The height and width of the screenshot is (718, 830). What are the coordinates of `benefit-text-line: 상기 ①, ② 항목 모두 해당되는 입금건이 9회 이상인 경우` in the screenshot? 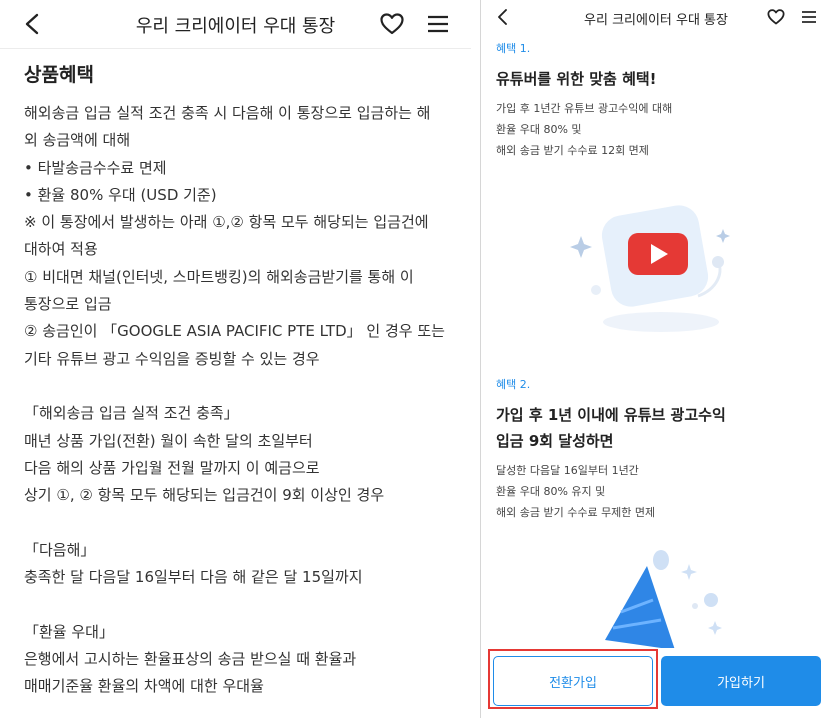 It's located at (204, 495).